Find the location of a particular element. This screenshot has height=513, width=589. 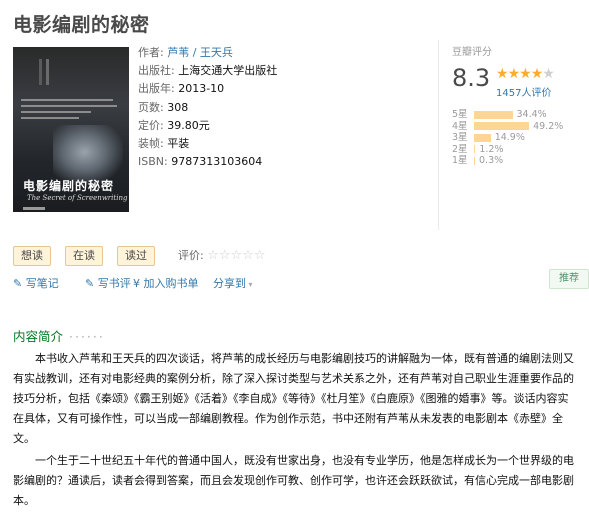

rating-dist-percent: 49.2% is located at coordinates (548, 126).